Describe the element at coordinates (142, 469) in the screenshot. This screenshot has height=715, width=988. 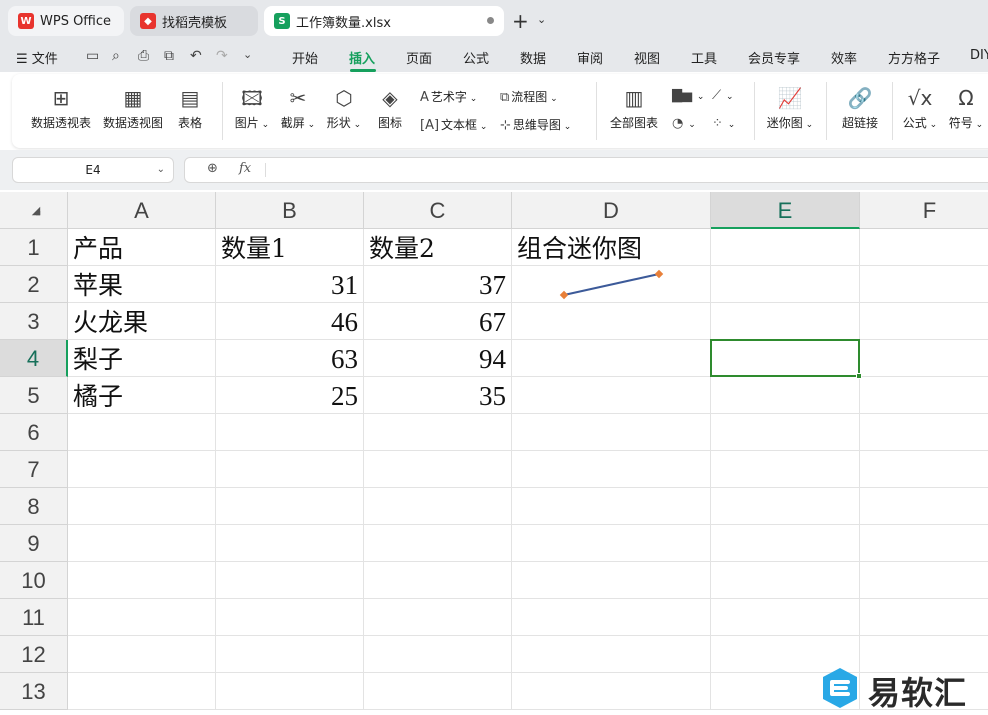
I see `cell-a7` at that location.